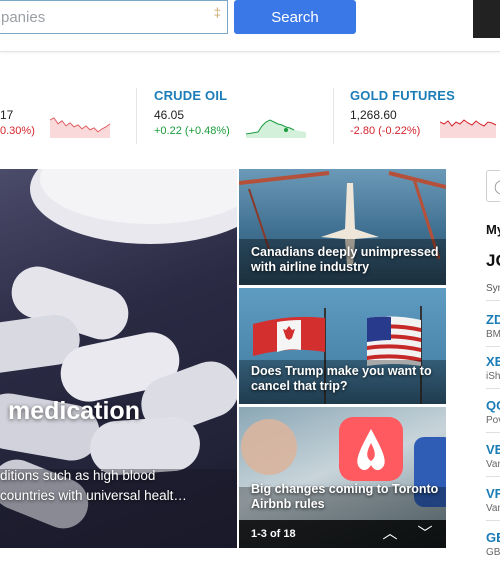  Describe the element at coordinates (493, 420) in the screenshot. I see `watchlist-name: Pov` at that location.